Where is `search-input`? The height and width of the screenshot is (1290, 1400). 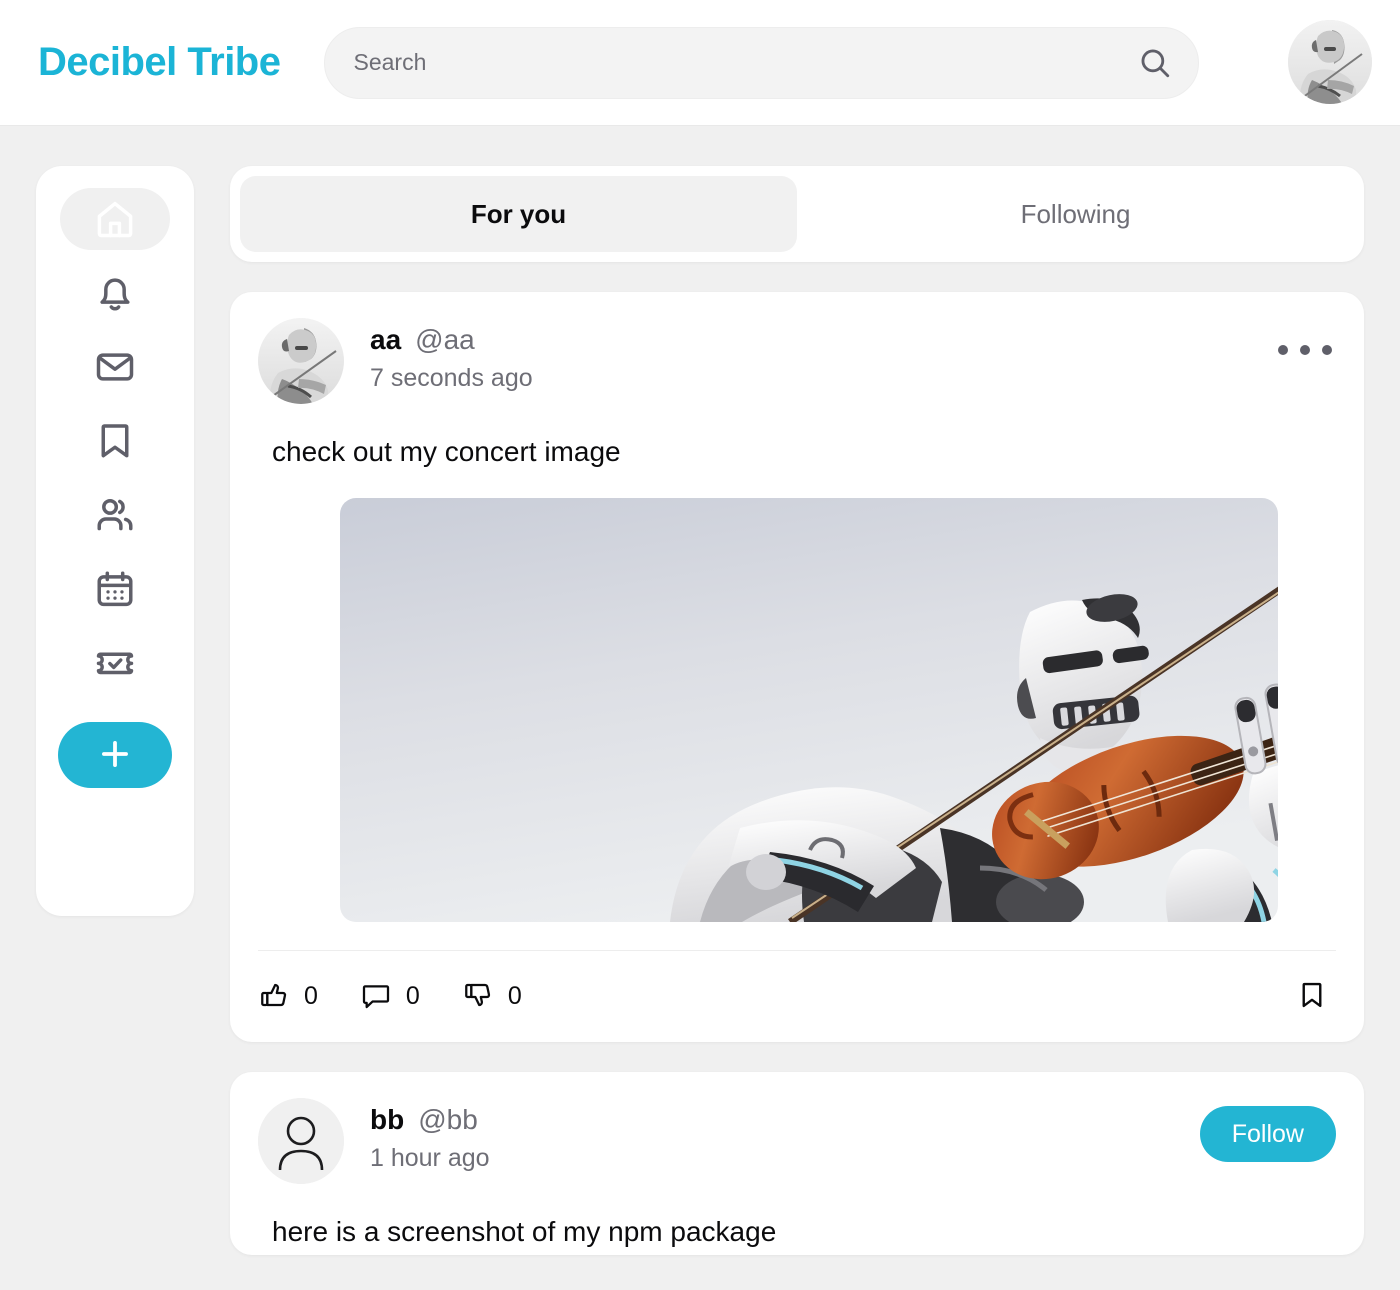
search-input is located at coordinates (762, 62).